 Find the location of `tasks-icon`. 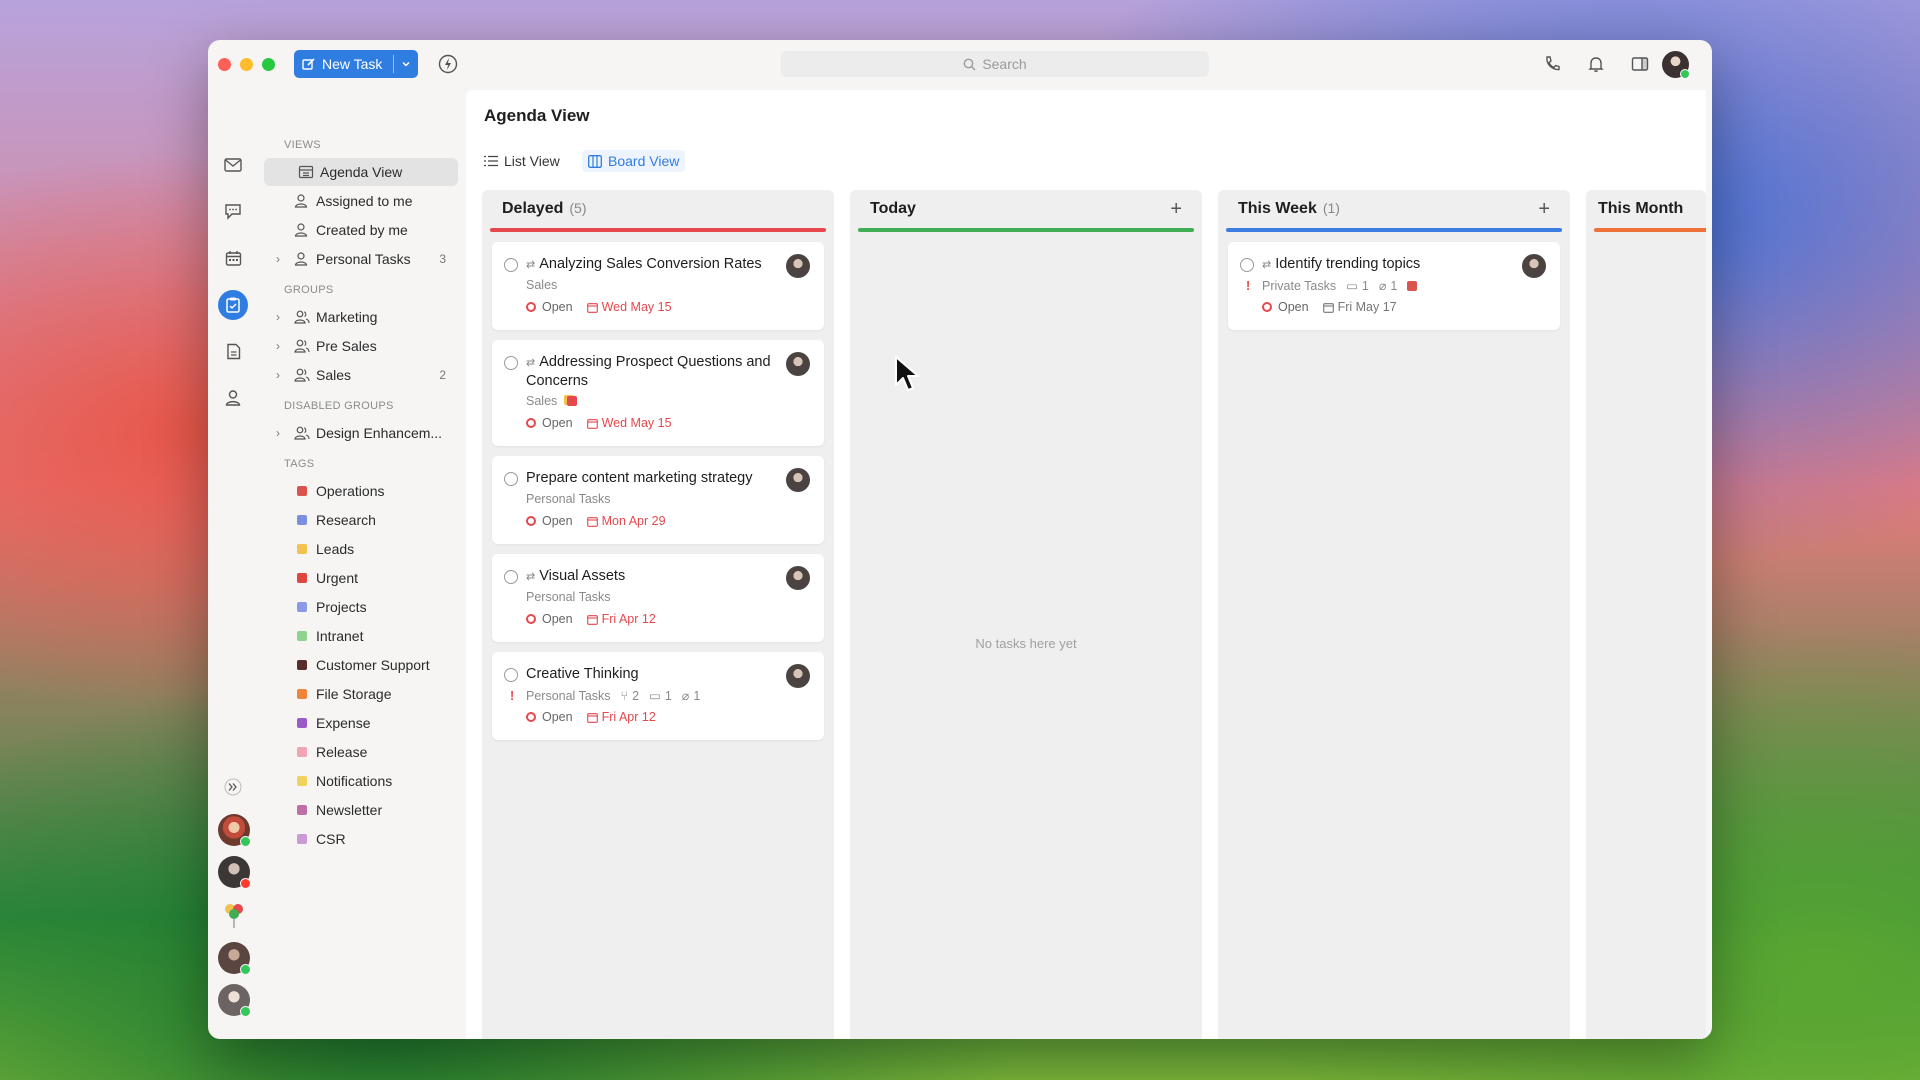

tasks-icon is located at coordinates (233, 305).